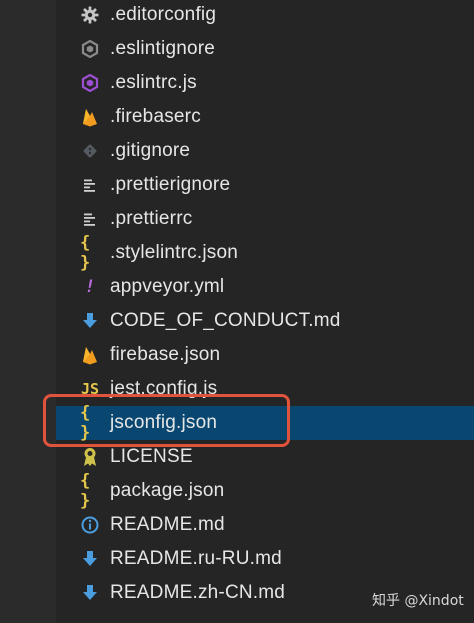  I want to click on info-icon, so click(90, 525).